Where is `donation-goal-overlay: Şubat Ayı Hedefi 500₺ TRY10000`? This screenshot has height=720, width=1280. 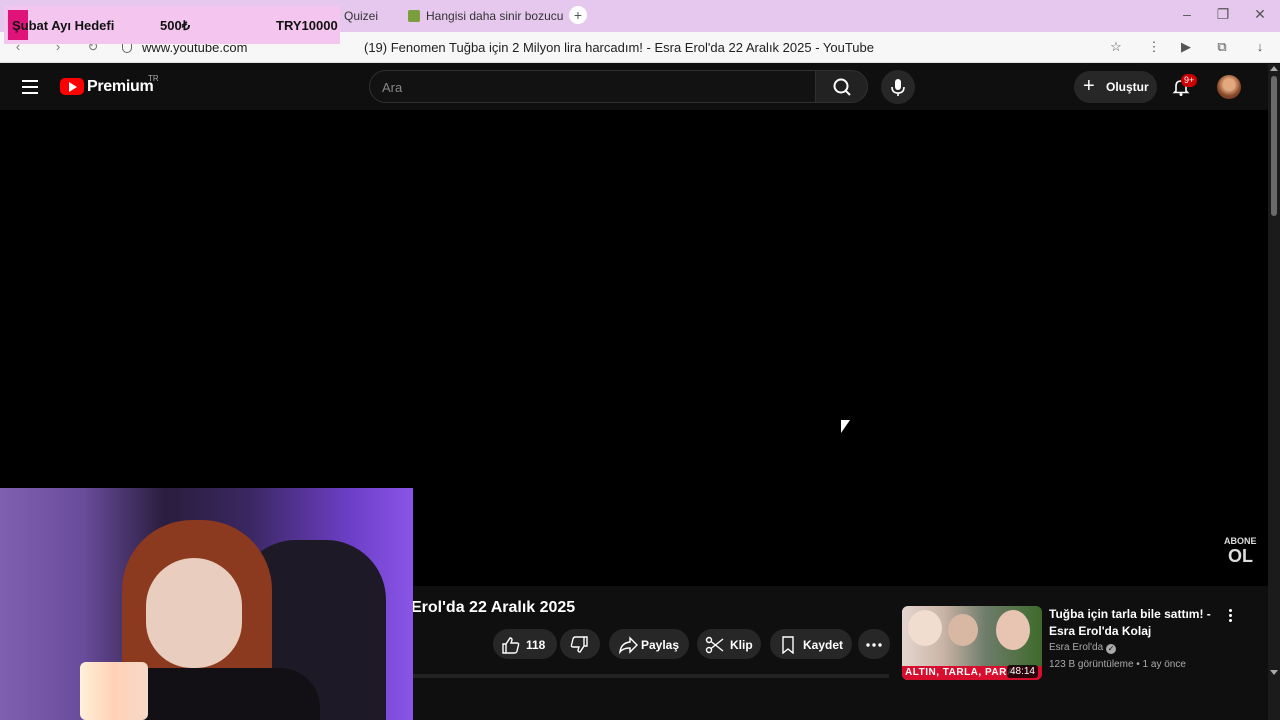
donation-goal-overlay: Şubat Ayı Hedefi 500₺ TRY10000 is located at coordinates (172, 25).